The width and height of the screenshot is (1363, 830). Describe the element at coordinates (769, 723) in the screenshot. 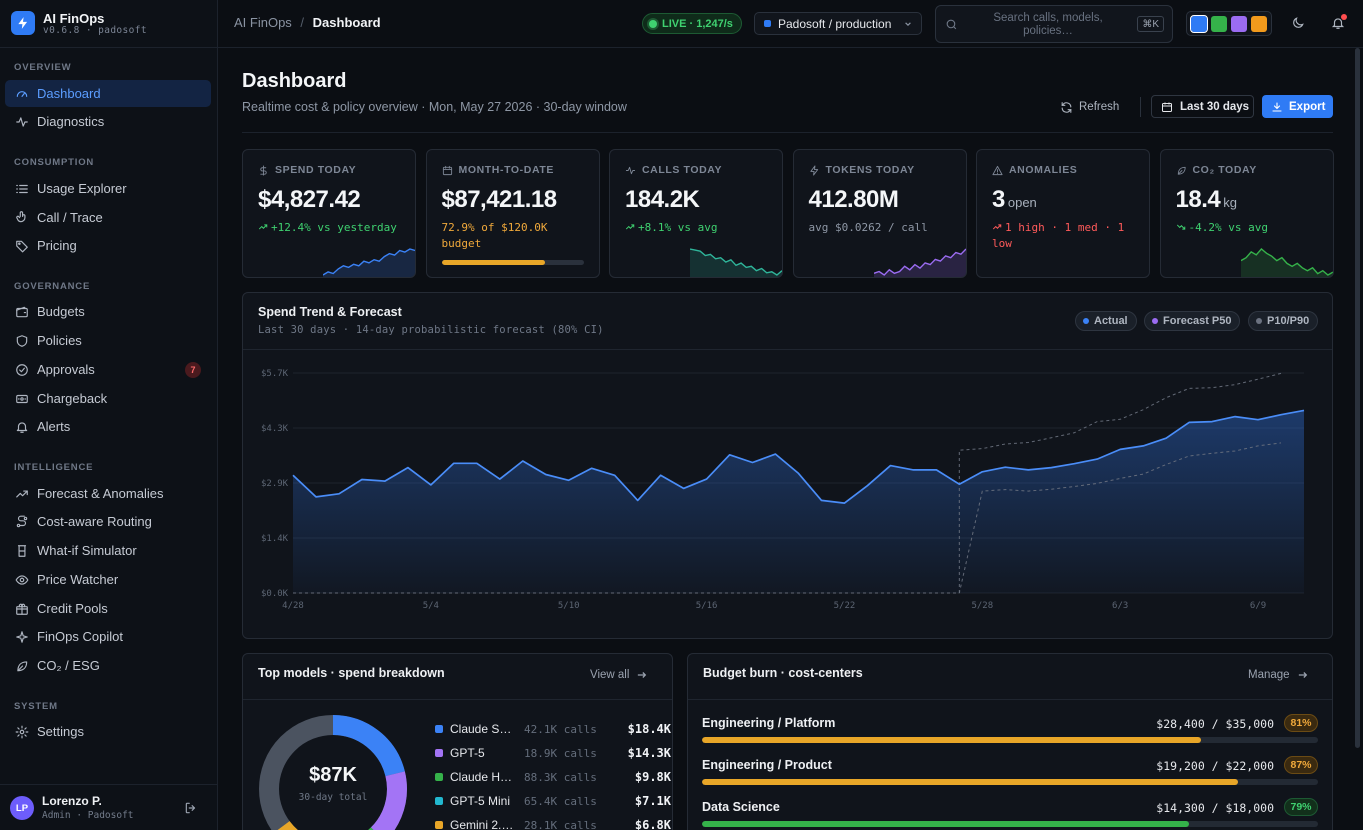

I see `cost-center-name: Engineering / Platform` at that location.